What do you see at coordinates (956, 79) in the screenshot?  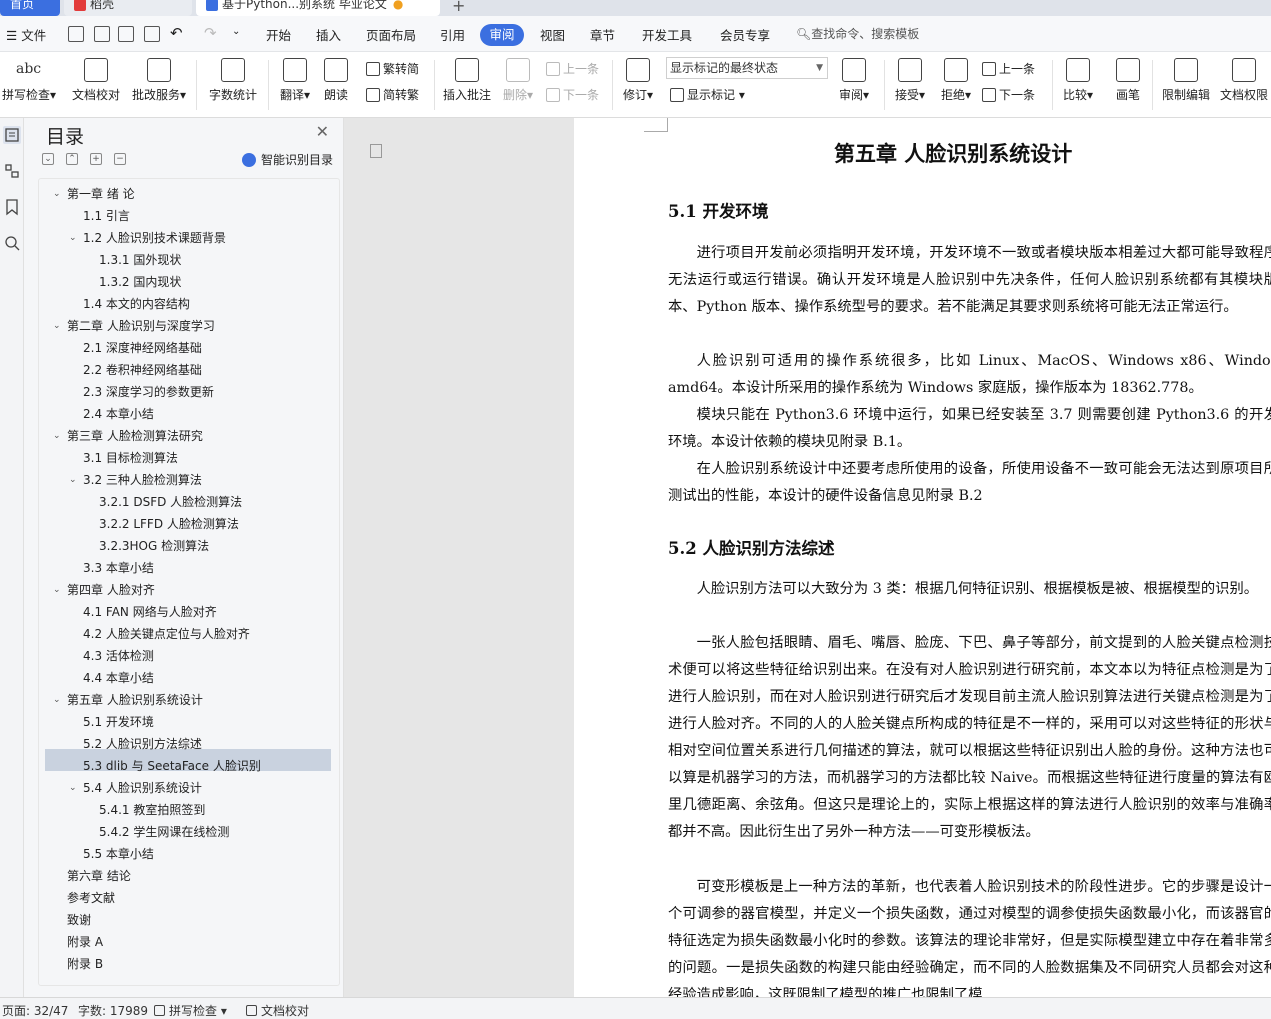 I see `reject-button: 拒绝▾` at bounding box center [956, 79].